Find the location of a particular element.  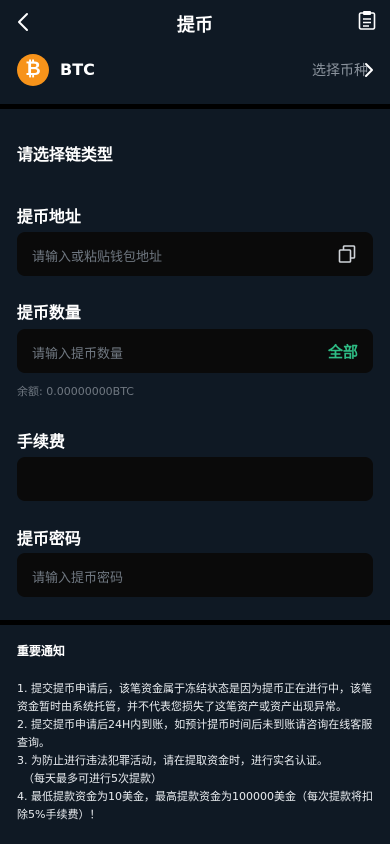

amount-placeholder: 请输入提币数量 is located at coordinates (78, 354).